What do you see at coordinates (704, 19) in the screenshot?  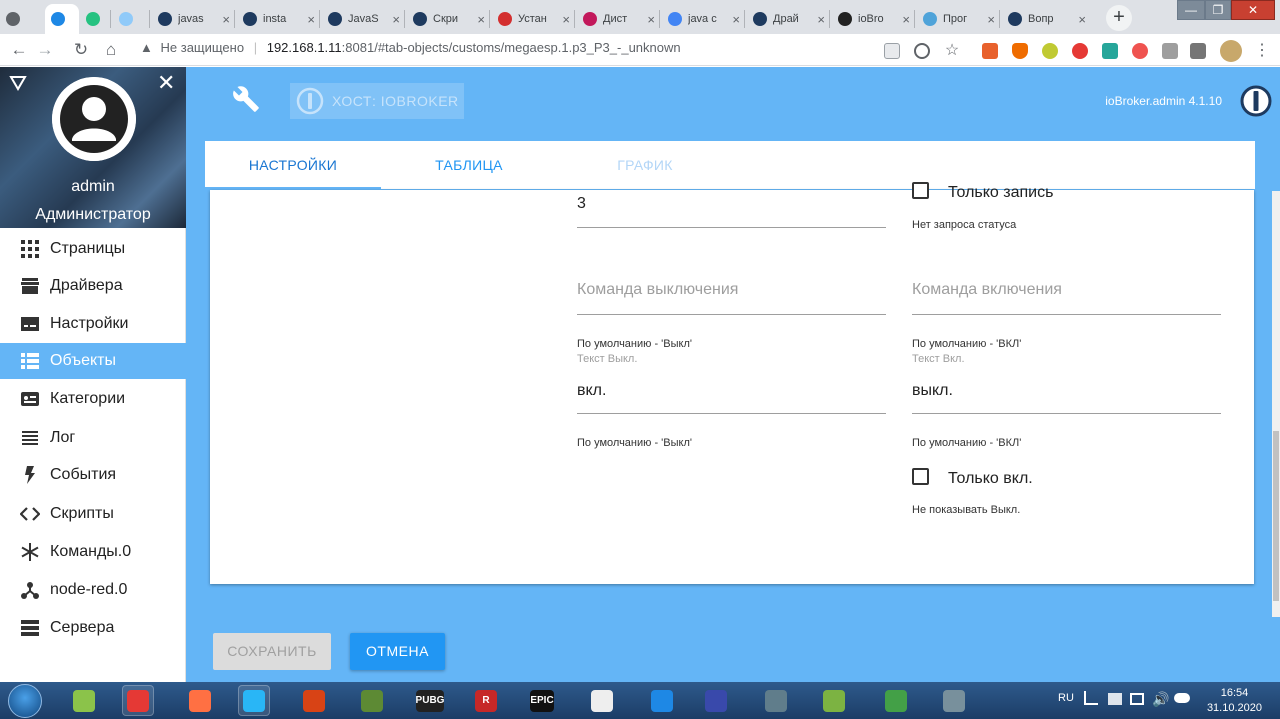 I see `browser-tab: java c ×` at bounding box center [704, 19].